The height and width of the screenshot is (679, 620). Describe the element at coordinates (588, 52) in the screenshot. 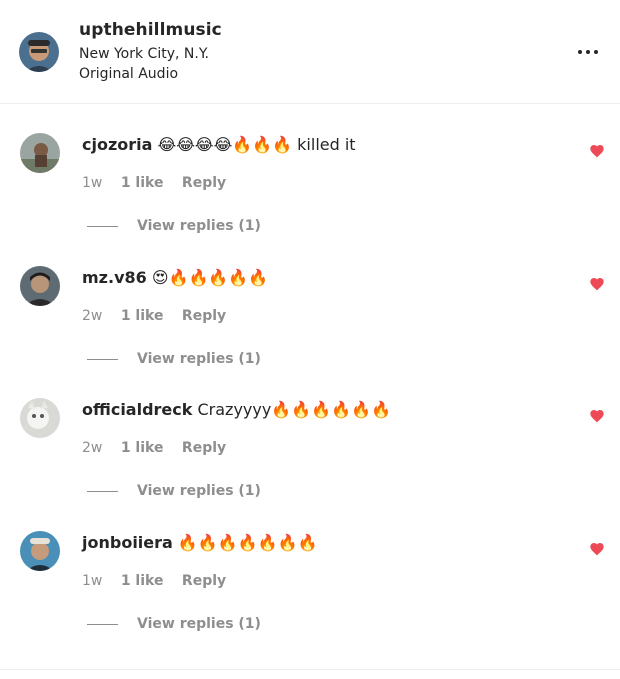

I see `more-options-button` at that location.